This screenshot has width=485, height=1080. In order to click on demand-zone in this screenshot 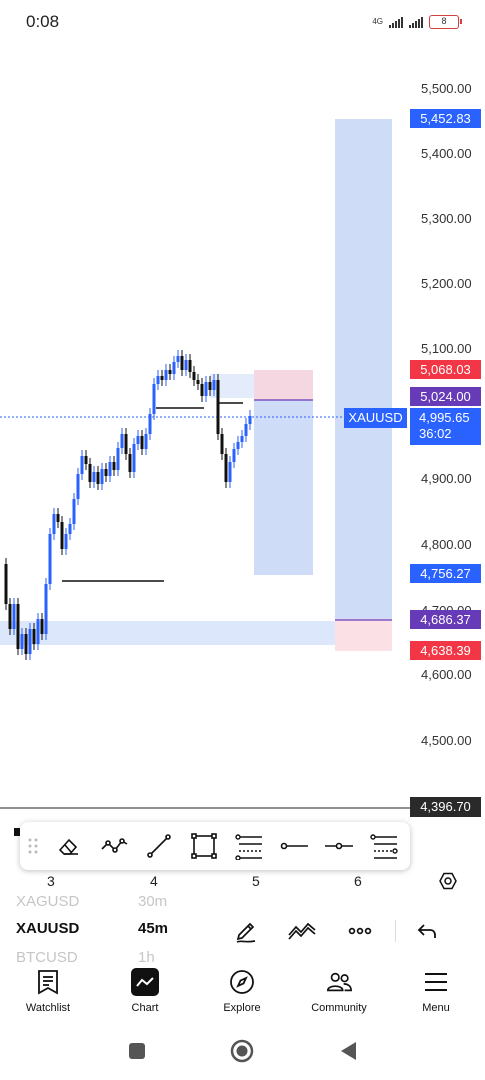, I will do `click(167, 633)`.